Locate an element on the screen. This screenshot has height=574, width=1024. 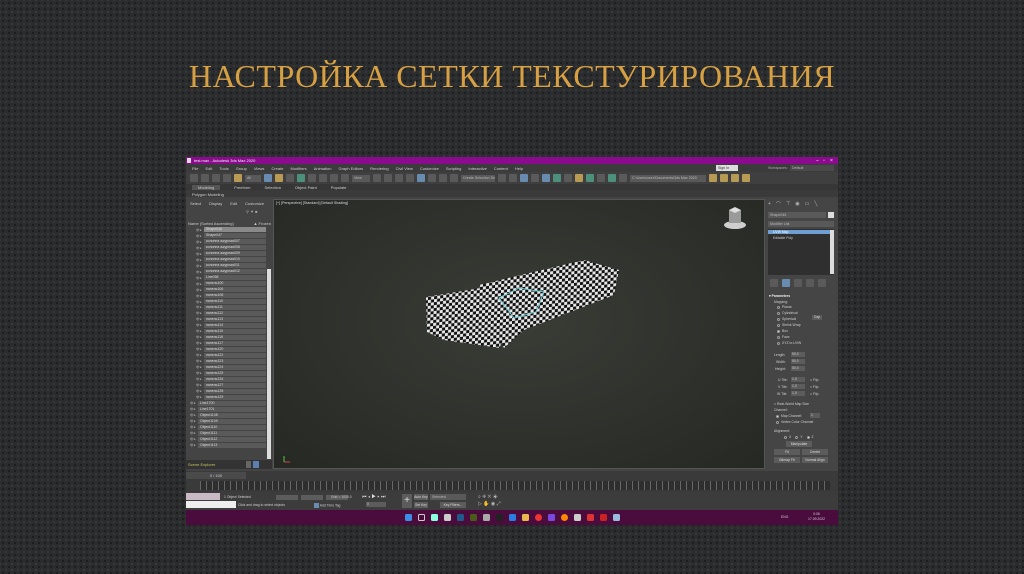
vertex-color-radio: Vertex Color Channel is located at coordinates (794, 422).